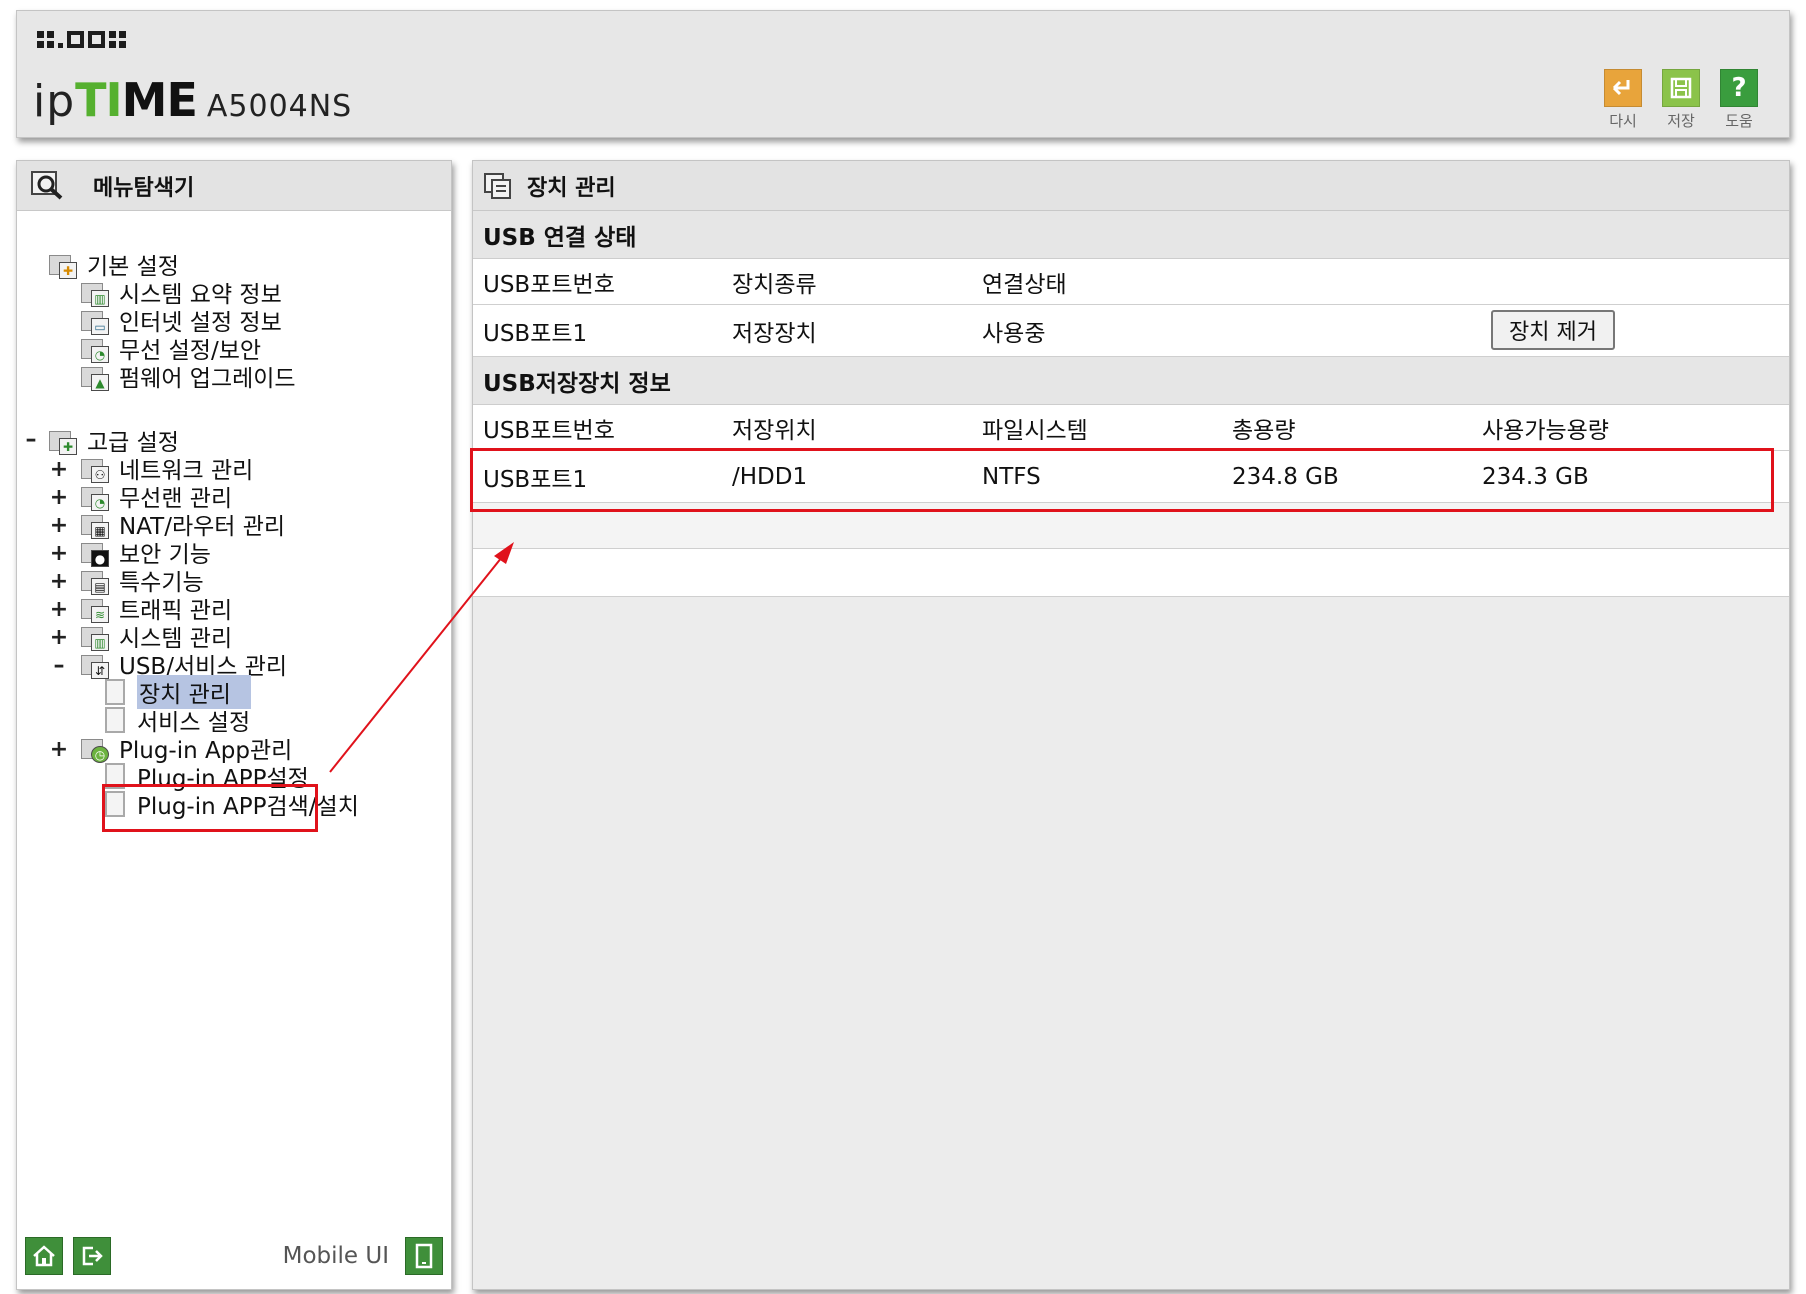  Describe the element at coordinates (1681, 121) in the screenshot. I see `save-label: 저장` at that location.